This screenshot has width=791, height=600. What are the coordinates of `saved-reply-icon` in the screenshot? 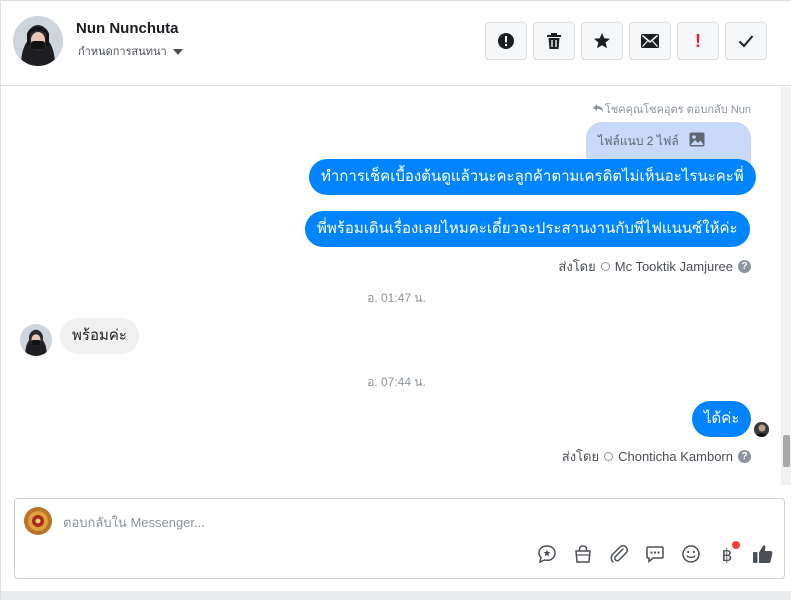 It's located at (547, 556).